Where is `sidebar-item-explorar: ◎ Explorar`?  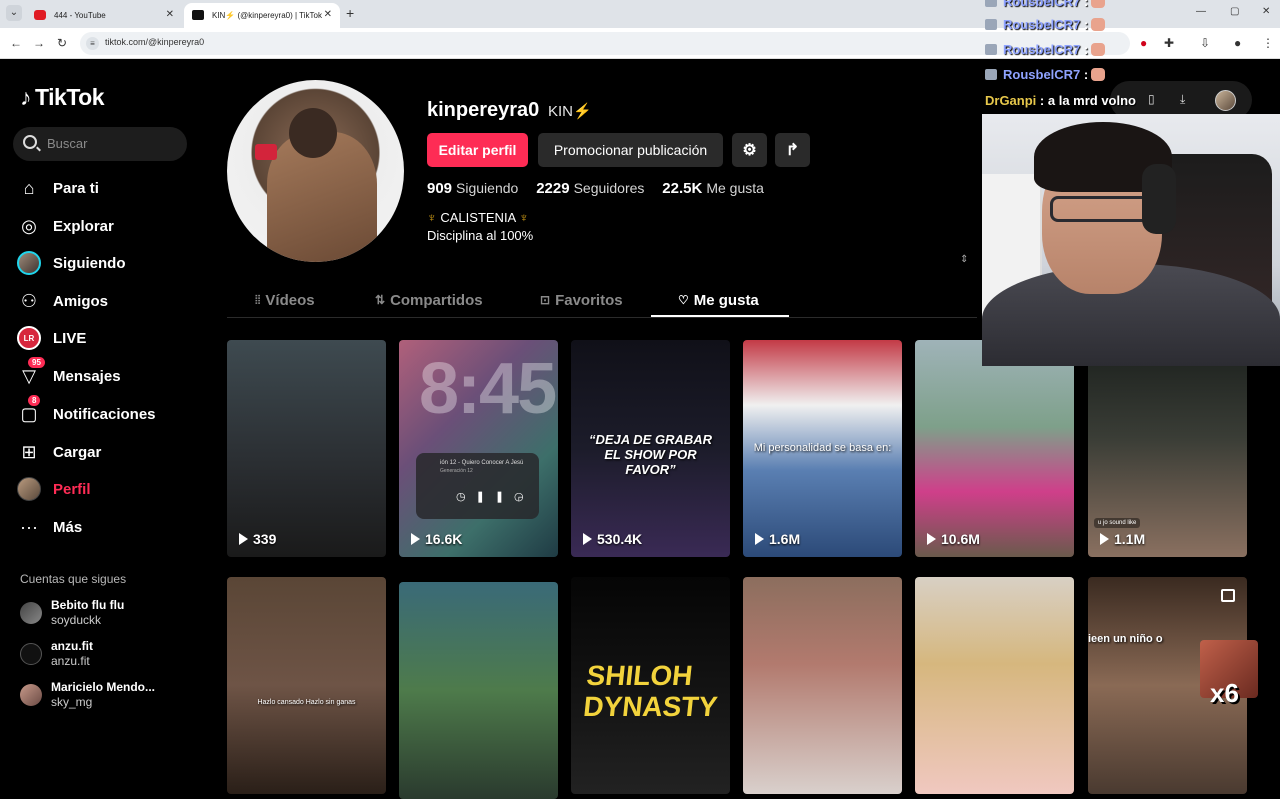
sidebar-item-explorar: ◎ Explorar is located at coordinates (111, 226).